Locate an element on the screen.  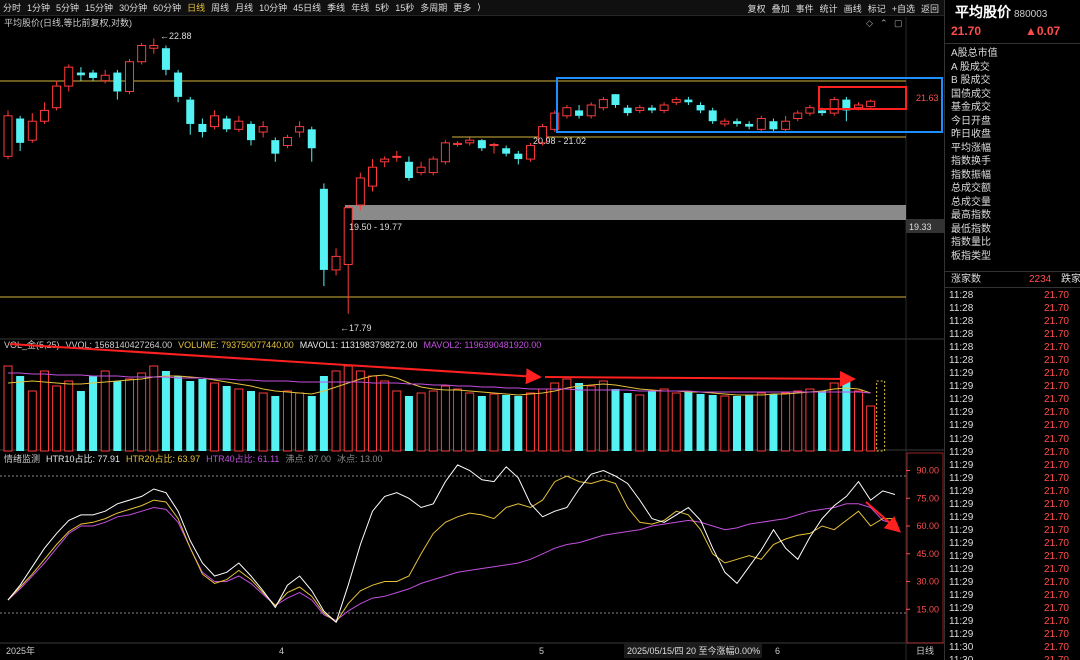
period-tab-12: 年线 is located at coordinates (360, 7).